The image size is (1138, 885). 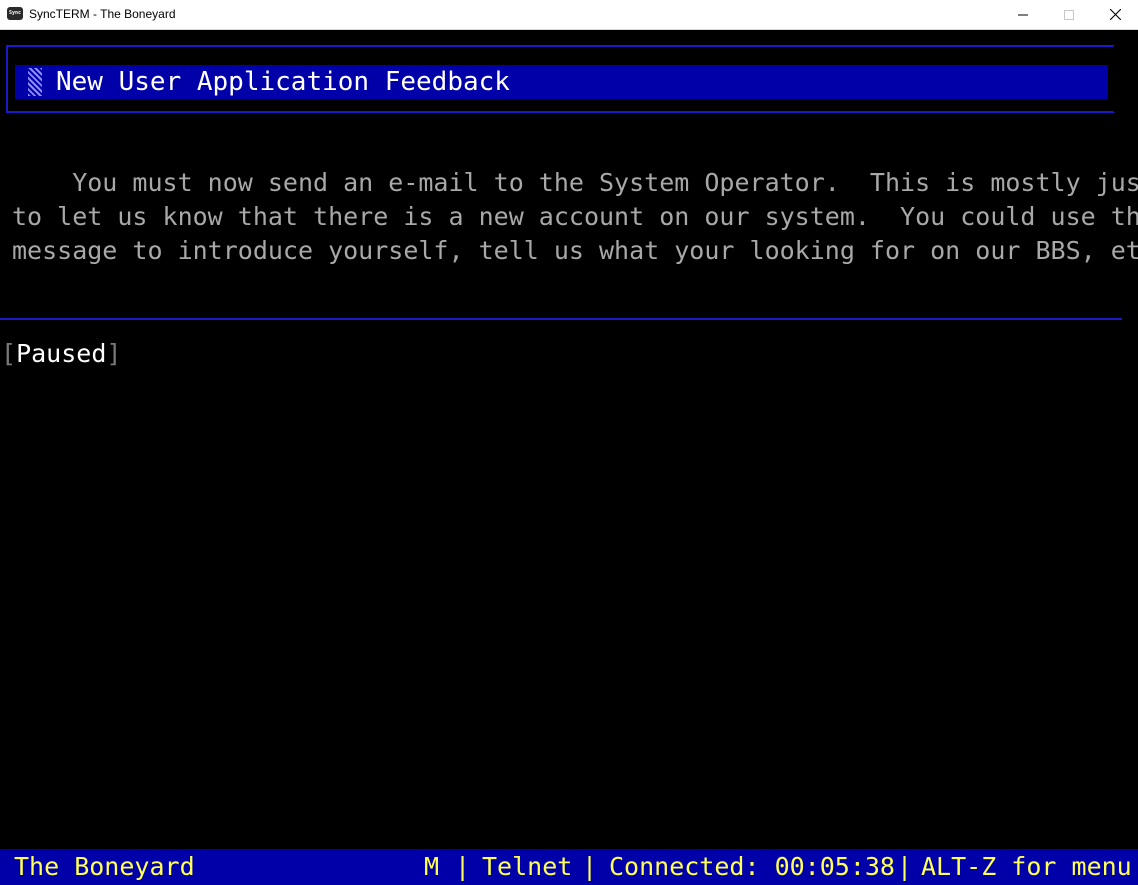 What do you see at coordinates (1026, 866) in the screenshot?
I see `status-menu-hint: ALT-Z for menu` at bounding box center [1026, 866].